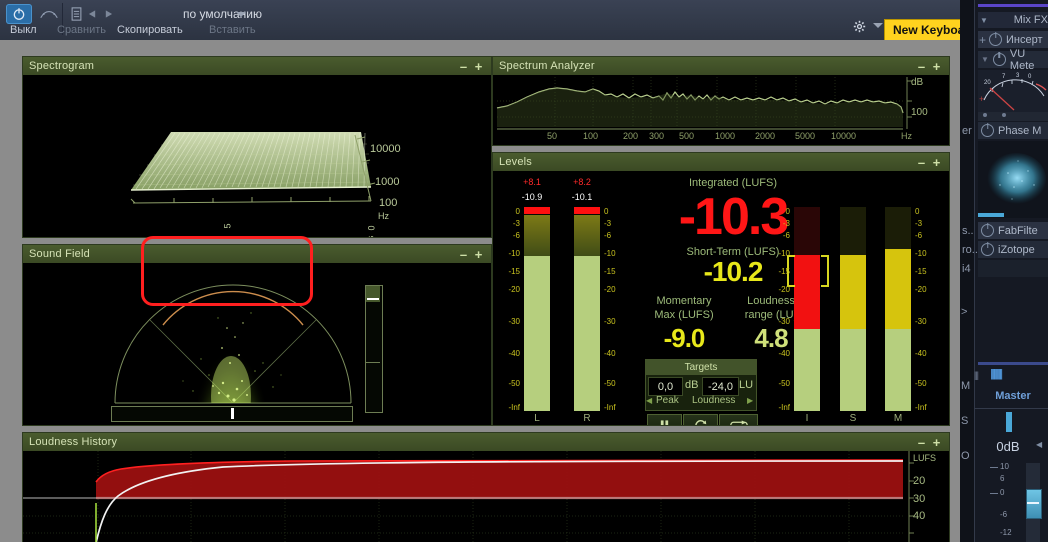  I want to click on targets-next-arrow-icon: ▶, so click(750, 400).